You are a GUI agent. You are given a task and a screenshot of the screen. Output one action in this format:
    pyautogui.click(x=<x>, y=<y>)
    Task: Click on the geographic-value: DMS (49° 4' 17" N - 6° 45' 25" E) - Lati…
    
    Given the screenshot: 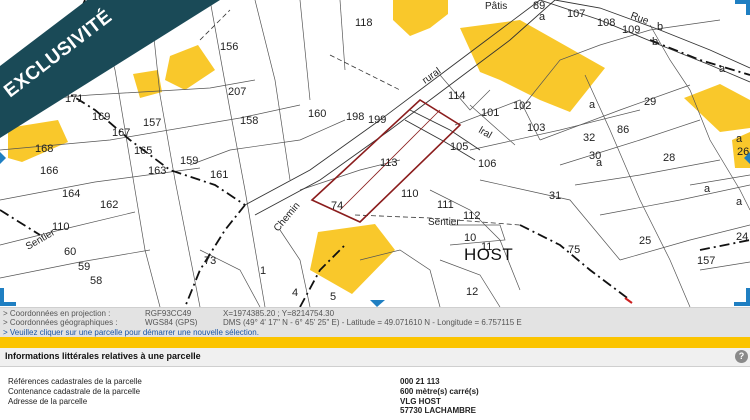 What is the action you would take?
    pyautogui.click(x=372, y=322)
    